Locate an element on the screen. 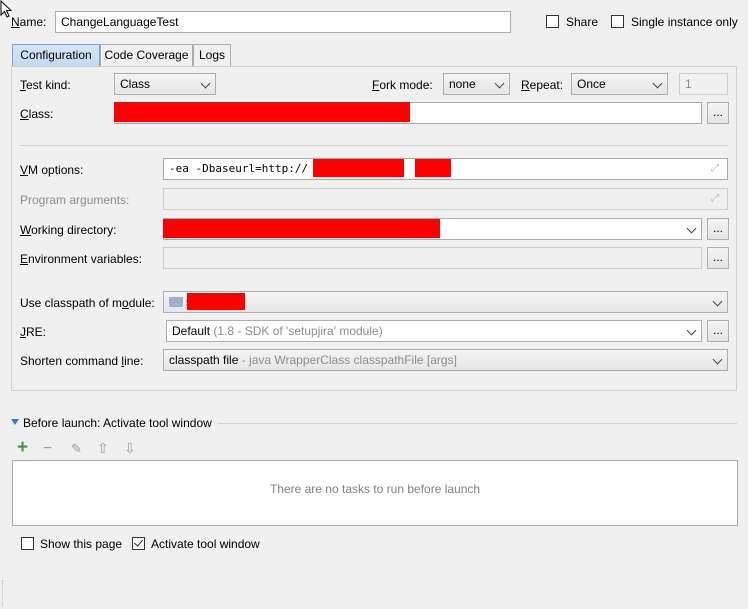 Image resolution: width=748 pixels, height=609 pixels. program-arguments-label: Program arguments: is located at coordinates (75, 200).